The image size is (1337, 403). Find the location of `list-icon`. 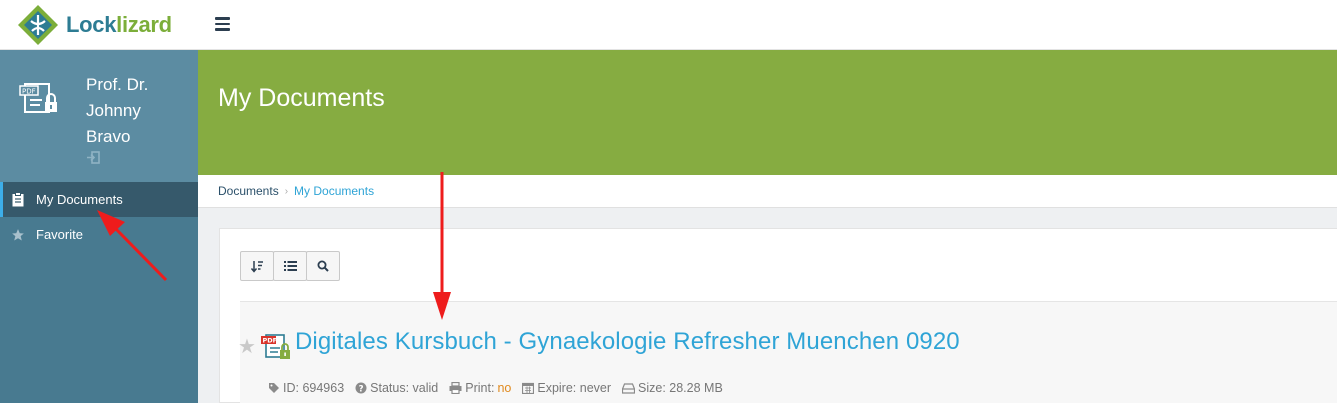

list-icon is located at coordinates (290, 266).